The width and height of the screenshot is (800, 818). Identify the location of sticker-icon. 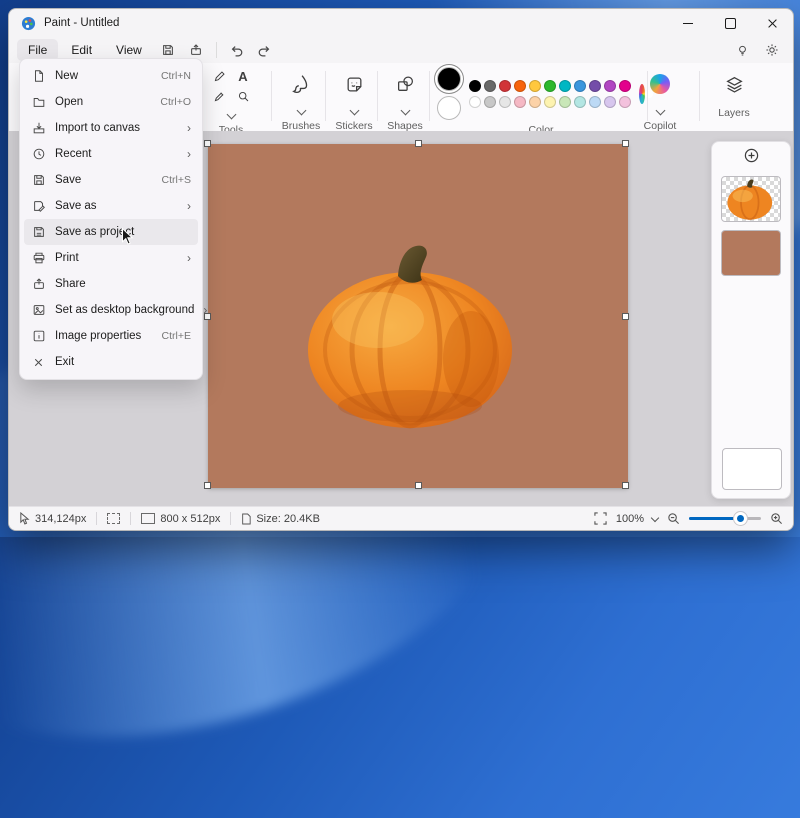
(354, 84).